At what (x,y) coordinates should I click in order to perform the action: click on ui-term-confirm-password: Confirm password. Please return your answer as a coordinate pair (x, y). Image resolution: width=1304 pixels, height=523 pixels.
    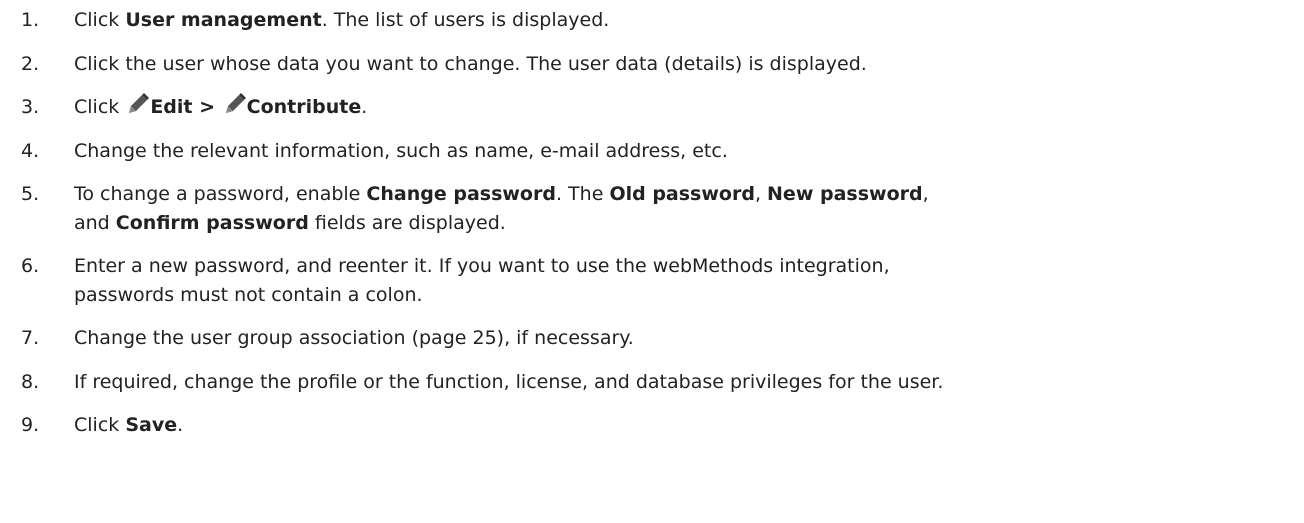
    Looking at the image, I should click on (212, 222).